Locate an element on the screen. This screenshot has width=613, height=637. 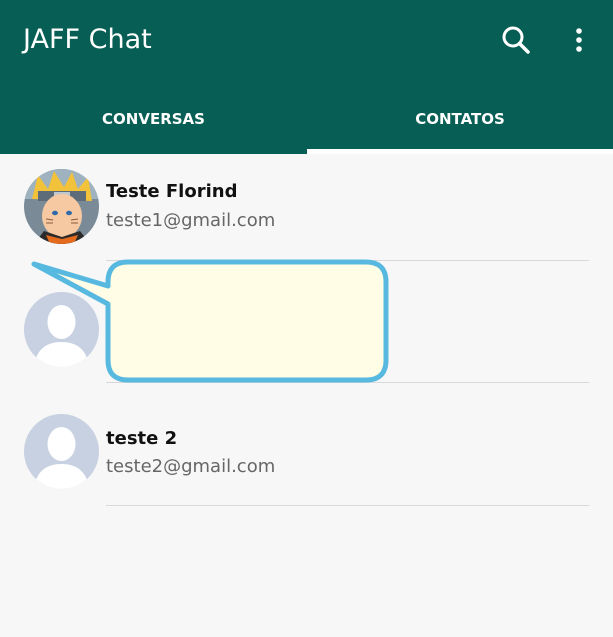
callout-bubble is located at coordinates (210, 321).